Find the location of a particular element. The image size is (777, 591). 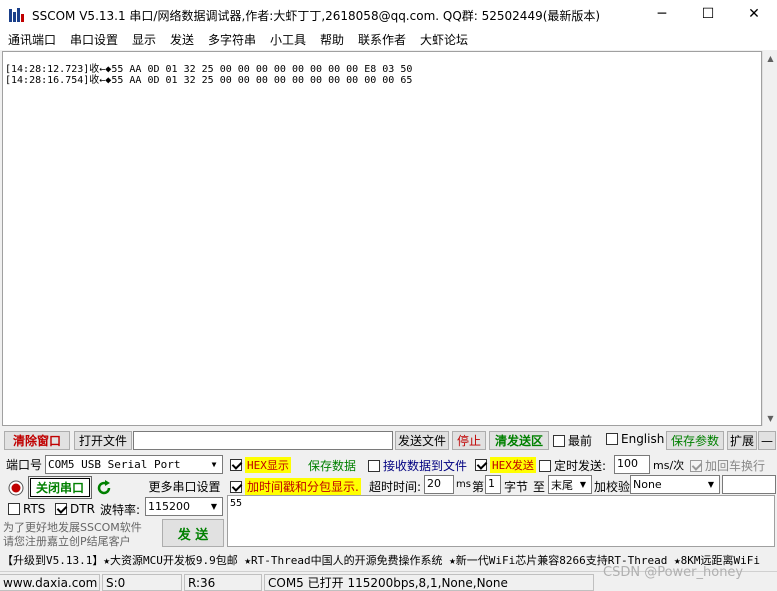

maximize-button: ☐ is located at coordinates (708, 14).